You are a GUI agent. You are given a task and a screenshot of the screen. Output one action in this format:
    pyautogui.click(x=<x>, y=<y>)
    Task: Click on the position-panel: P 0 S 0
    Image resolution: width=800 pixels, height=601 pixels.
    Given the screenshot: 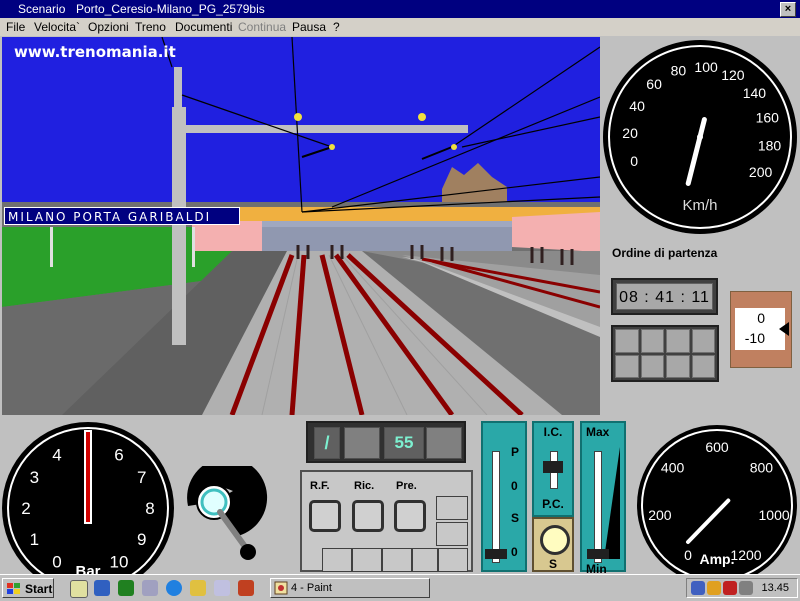 What is the action you would take?
    pyautogui.click(x=504, y=496)
    